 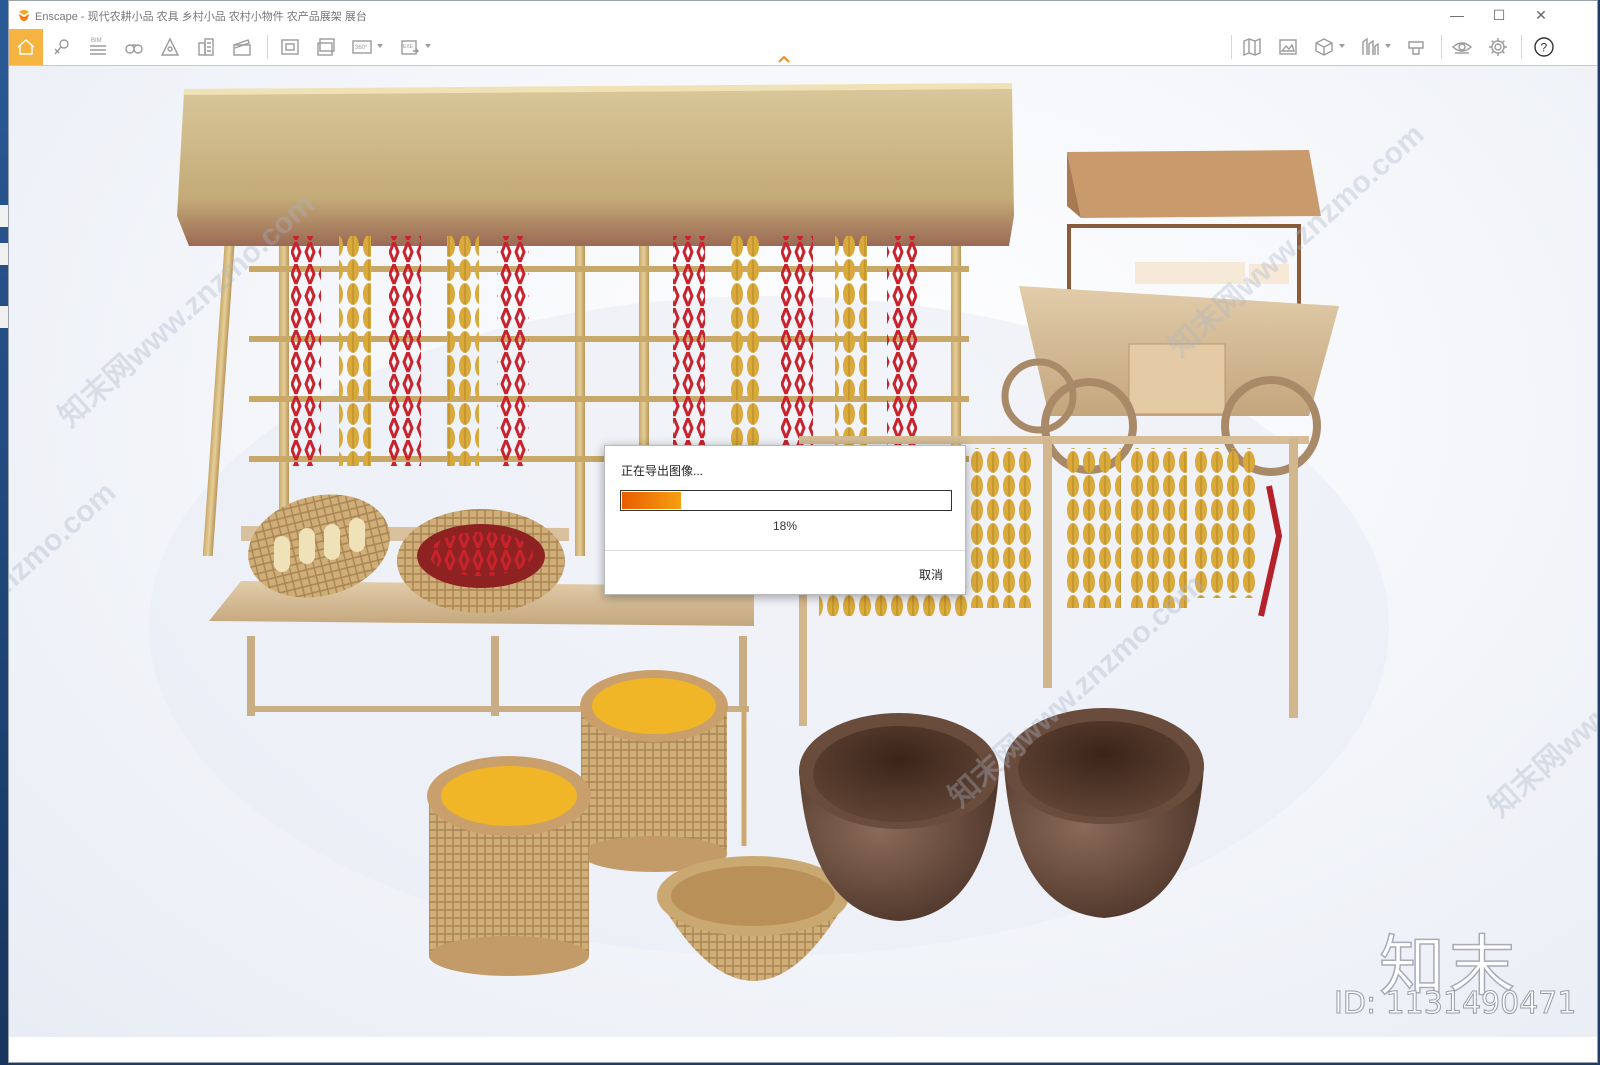 I want to click on gallery-button, so click(x=1288, y=47).